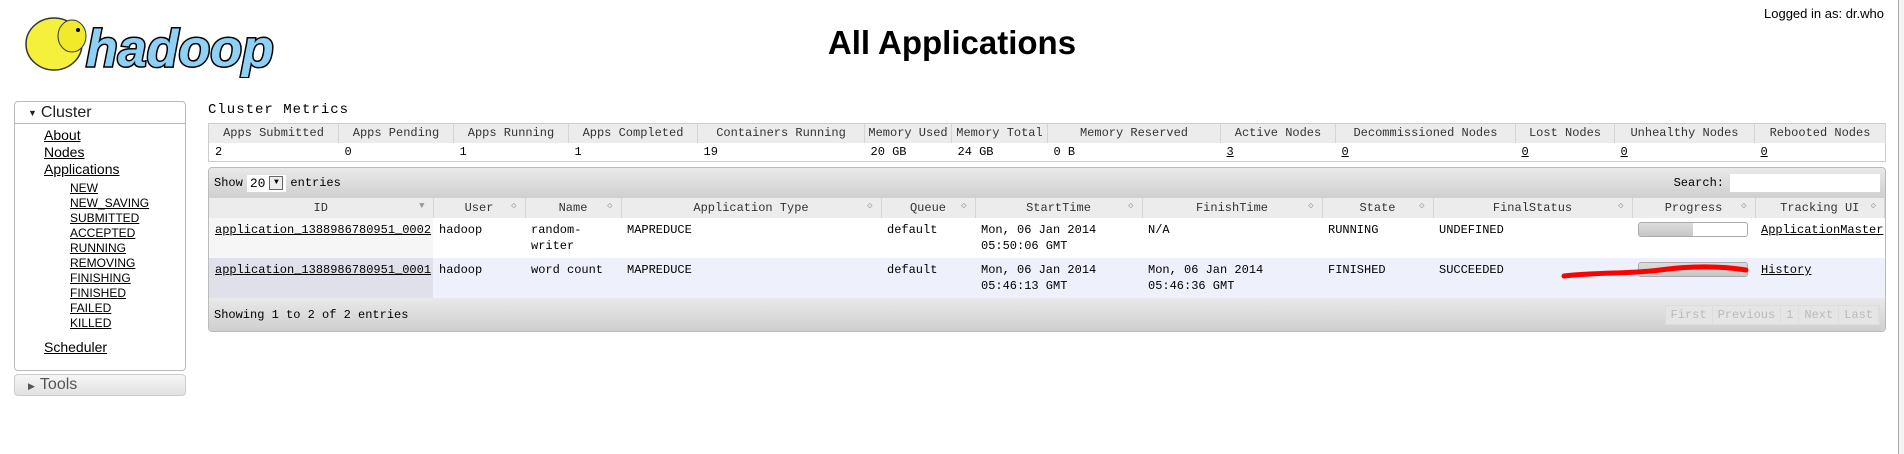 This screenshot has width=1904, height=454. I want to click on table-cell: random-writer, so click(573, 238).